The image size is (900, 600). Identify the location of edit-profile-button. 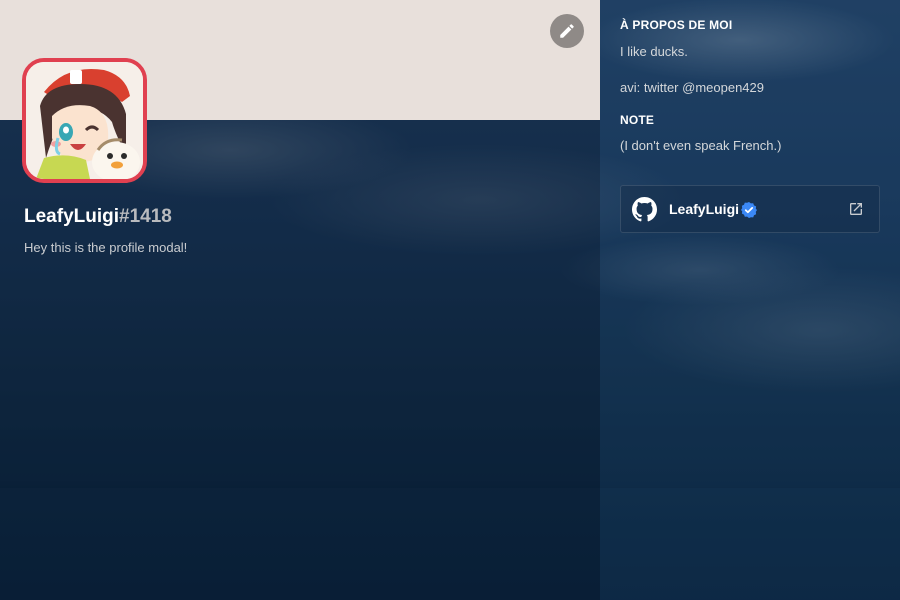
(567, 31).